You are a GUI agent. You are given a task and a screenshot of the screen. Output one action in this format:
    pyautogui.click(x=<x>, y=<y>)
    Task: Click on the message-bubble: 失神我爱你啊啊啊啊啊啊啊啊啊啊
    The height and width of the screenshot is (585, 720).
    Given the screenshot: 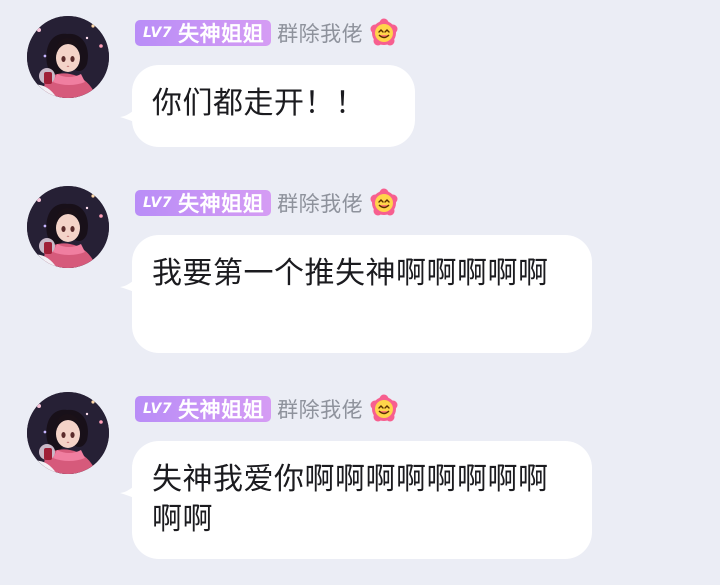 What is the action you would take?
    pyautogui.click(x=362, y=500)
    